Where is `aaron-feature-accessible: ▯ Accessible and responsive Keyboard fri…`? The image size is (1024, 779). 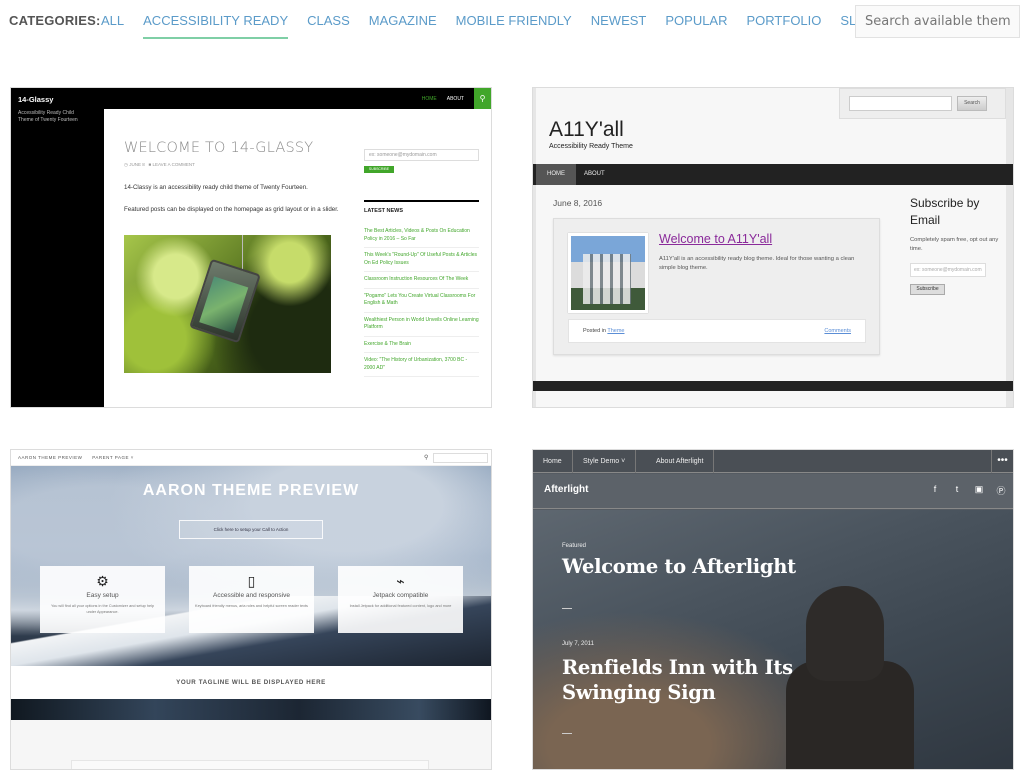 aaron-feature-accessible: ▯ Accessible and responsive Keyboard fri… is located at coordinates (251, 599).